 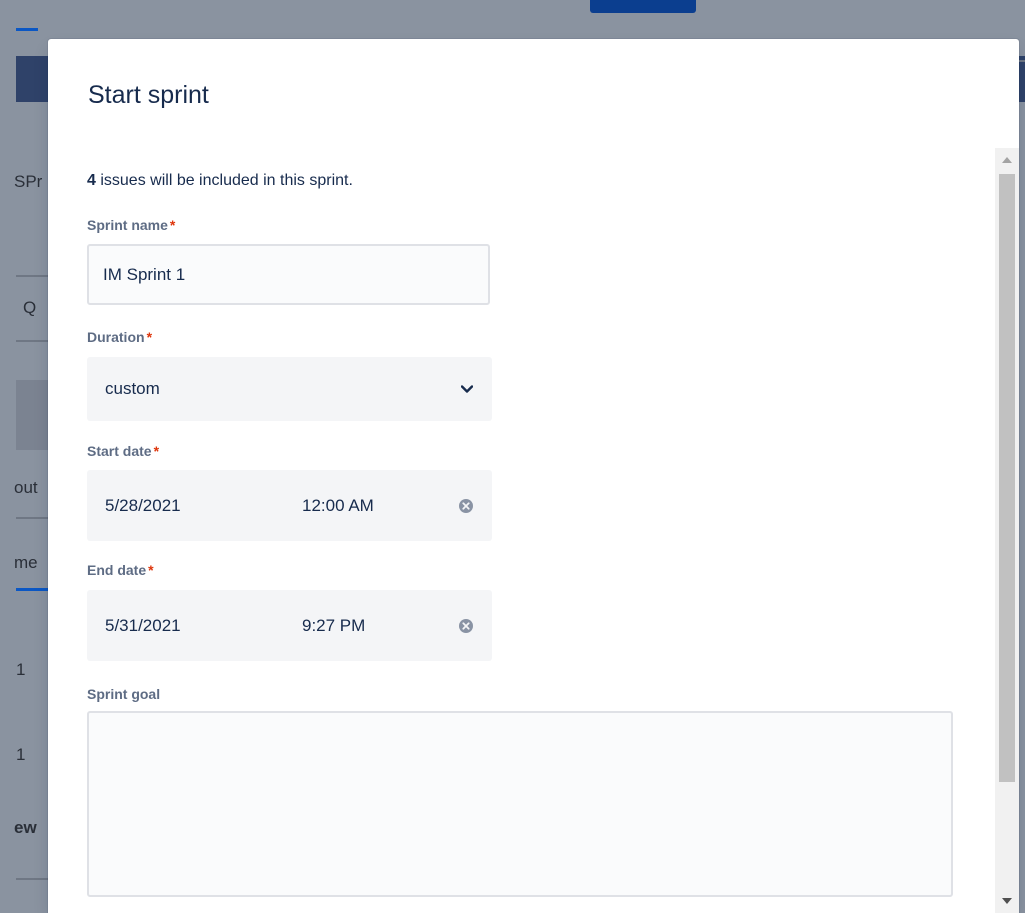 What do you see at coordinates (26, 487) in the screenshot?
I see `background-text: out` at bounding box center [26, 487].